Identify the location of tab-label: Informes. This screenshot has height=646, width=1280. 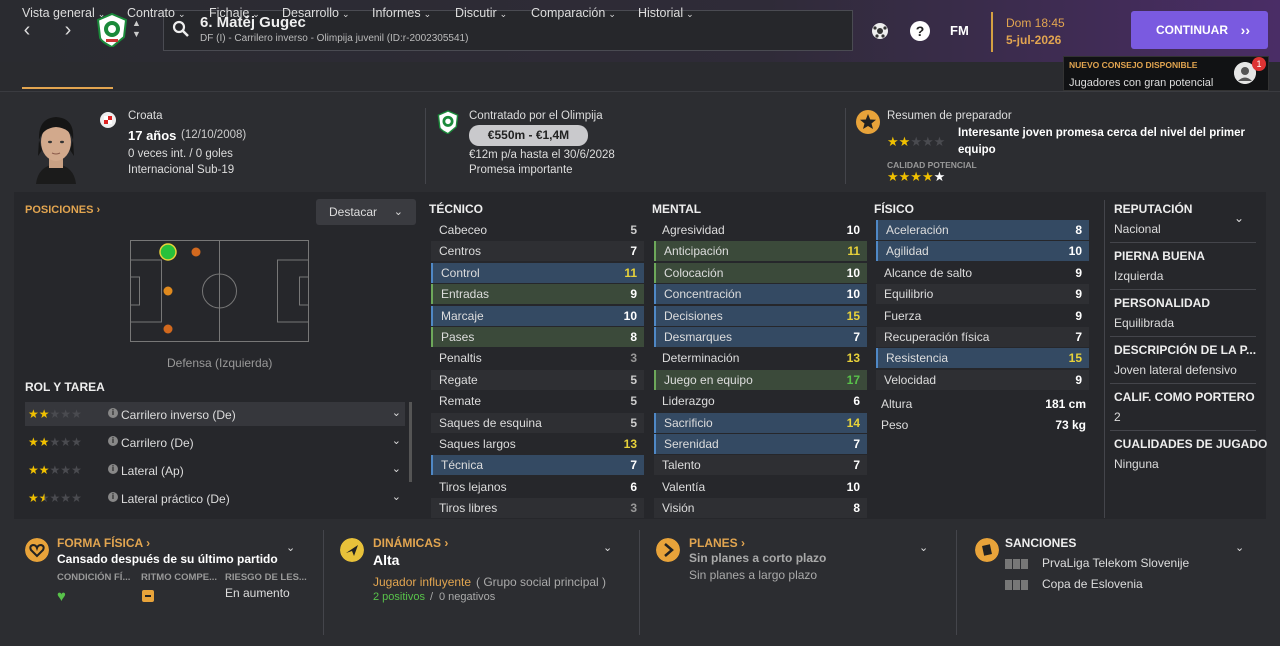
(396, 13).